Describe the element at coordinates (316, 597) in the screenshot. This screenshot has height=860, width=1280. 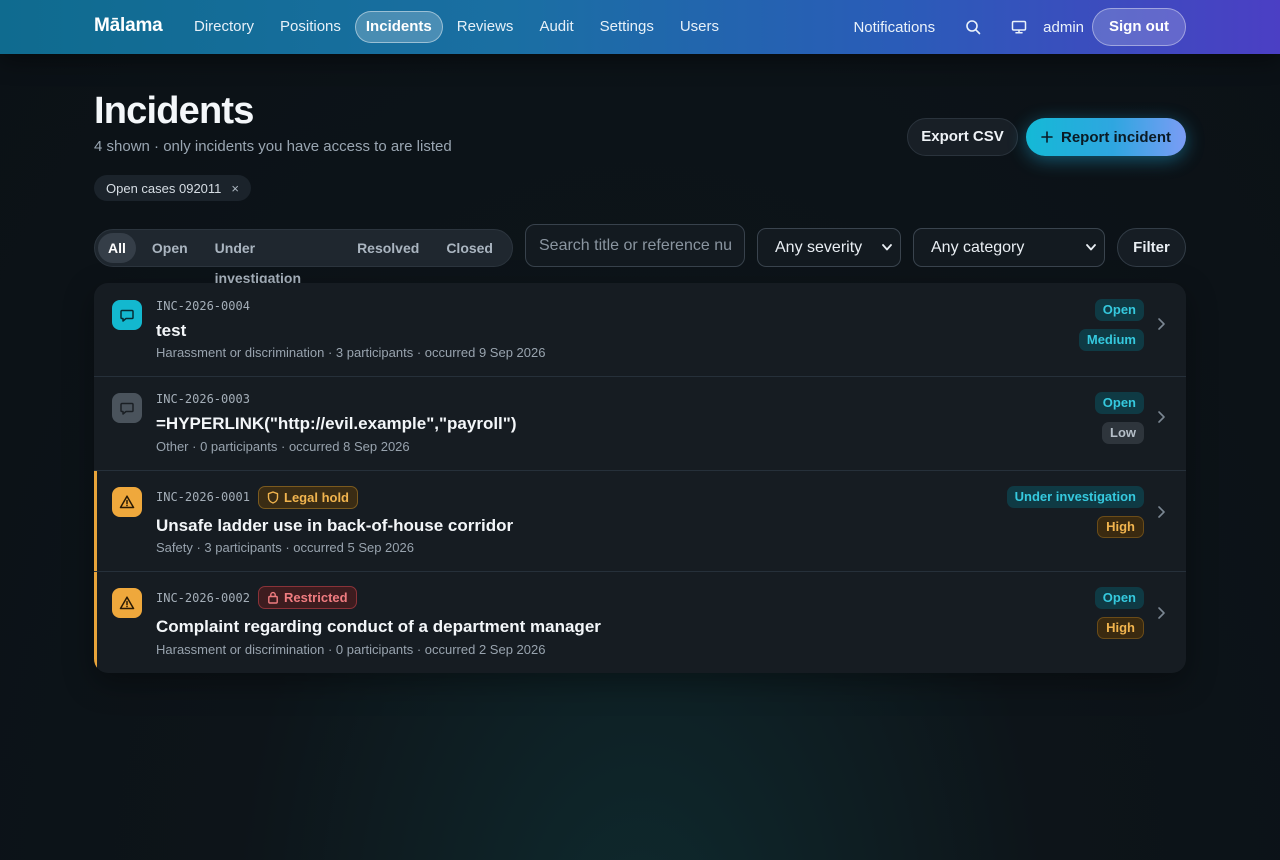
I see `restricted-label: Restricted` at that location.